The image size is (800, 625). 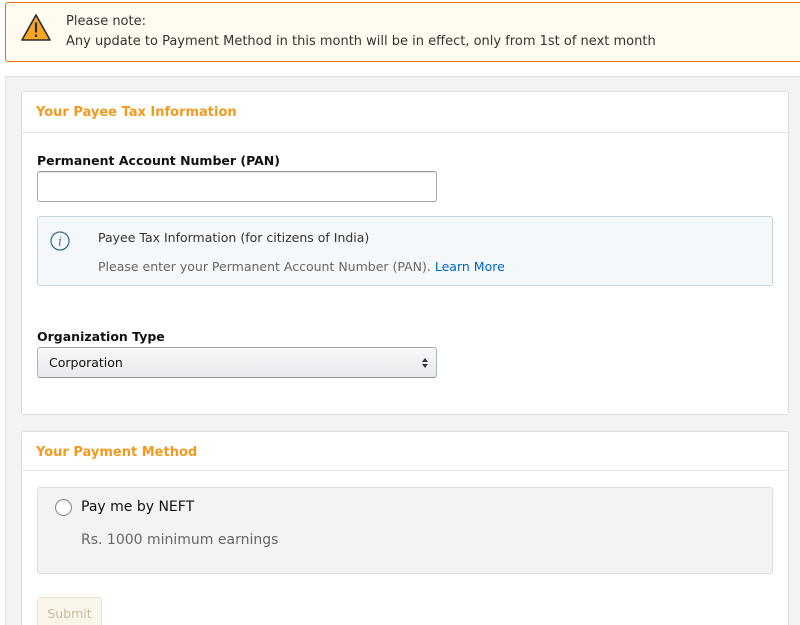 What do you see at coordinates (101, 336) in the screenshot?
I see `organization-type-label: Organization Type` at bounding box center [101, 336].